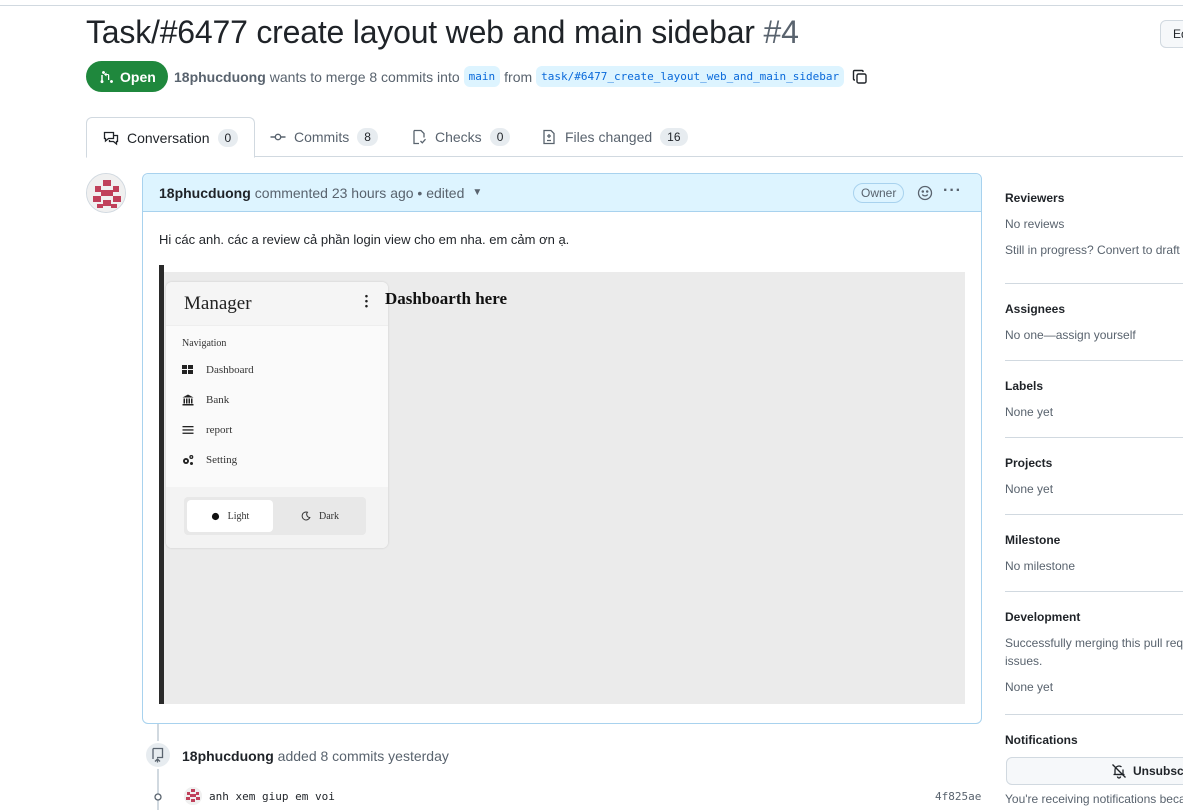 This screenshot has width=1183, height=810. What do you see at coordinates (238, 516) in the screenshot?
I see `preview-light-label: Light` at bounding box center [238, 516].